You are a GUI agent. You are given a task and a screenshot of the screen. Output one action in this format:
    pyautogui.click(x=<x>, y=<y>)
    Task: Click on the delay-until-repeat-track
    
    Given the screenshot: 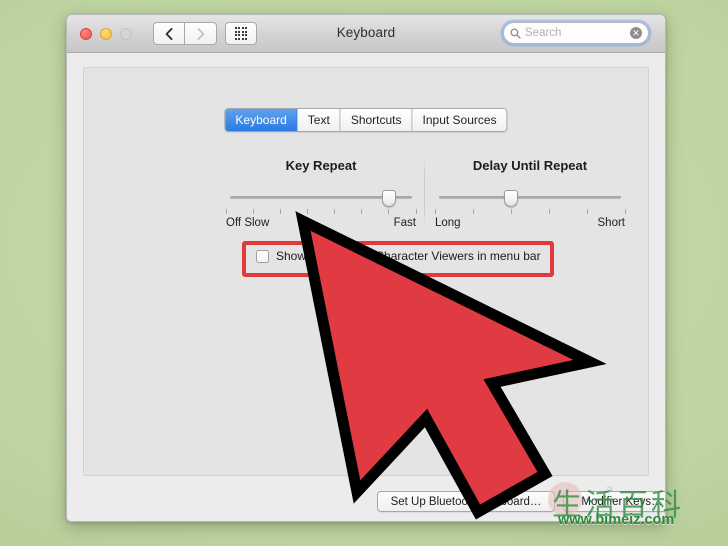 What is the action you would take?
    pyautogui.click(x=530, y=197)
    